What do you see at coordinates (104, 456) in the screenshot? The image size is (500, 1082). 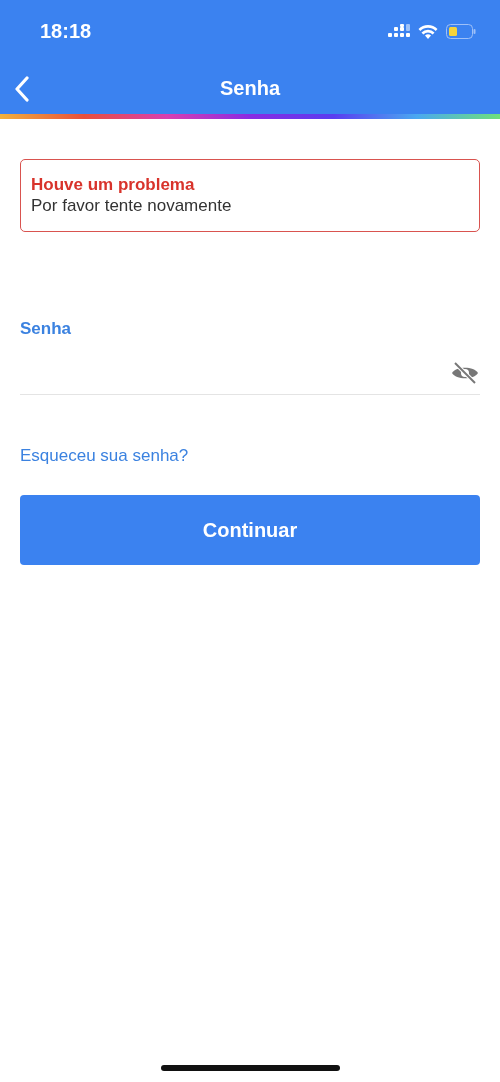 I see `forgot-password-link: Esqueceu sua senha?` at bounding box center [104, 456].